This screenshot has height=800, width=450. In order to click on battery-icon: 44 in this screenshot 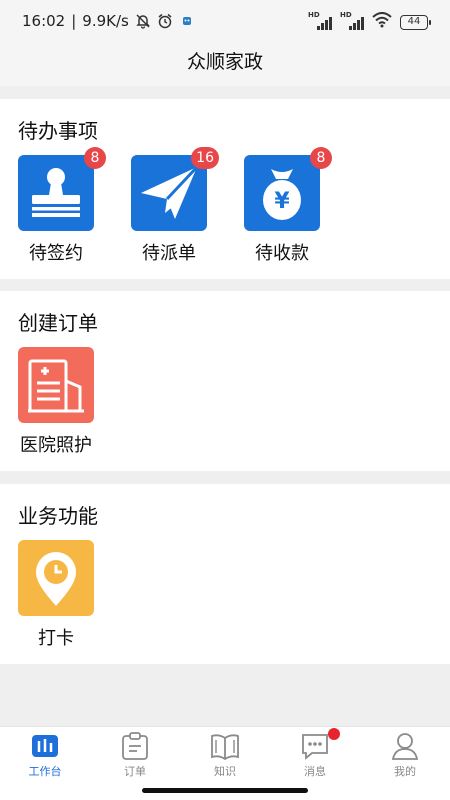, I will do `click(415, 22)`.